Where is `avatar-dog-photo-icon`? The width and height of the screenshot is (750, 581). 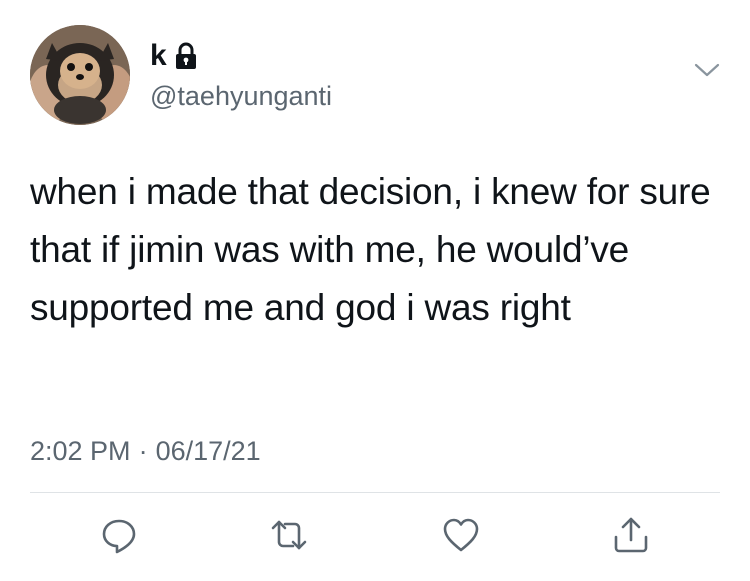 avatar-dog-photo-icon is located at coordinates (80, 75).